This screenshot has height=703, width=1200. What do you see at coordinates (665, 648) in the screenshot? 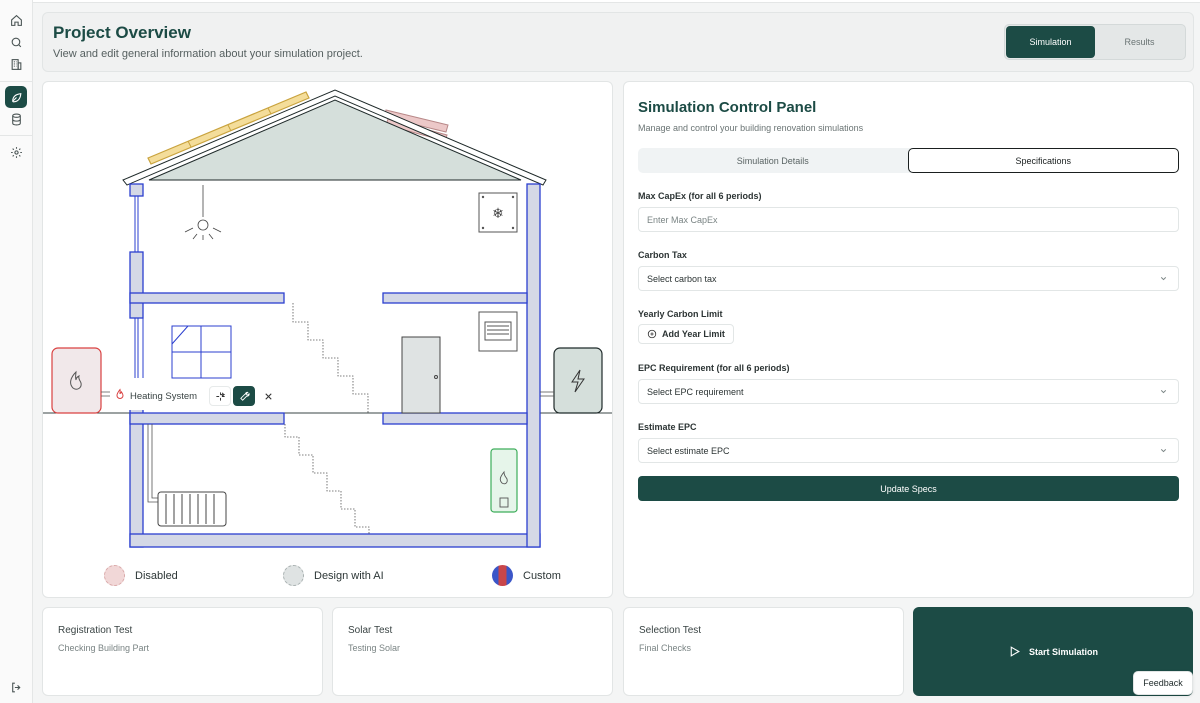
I see `card-subtitle: Final Checks` at bounding box center [665, 648].